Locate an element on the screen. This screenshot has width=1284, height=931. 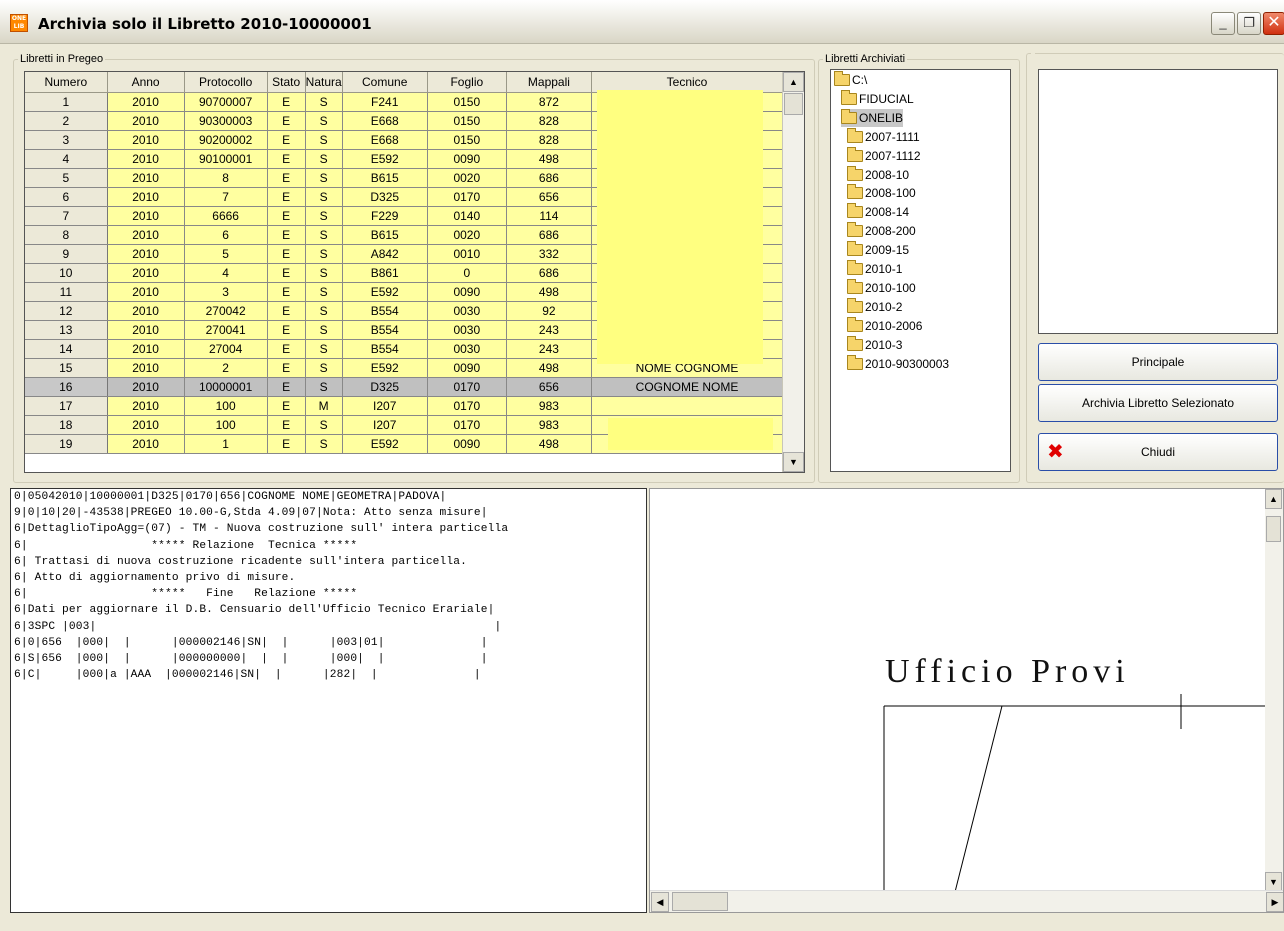
cell-mappali: 656 is located at coordinates (549, 387).